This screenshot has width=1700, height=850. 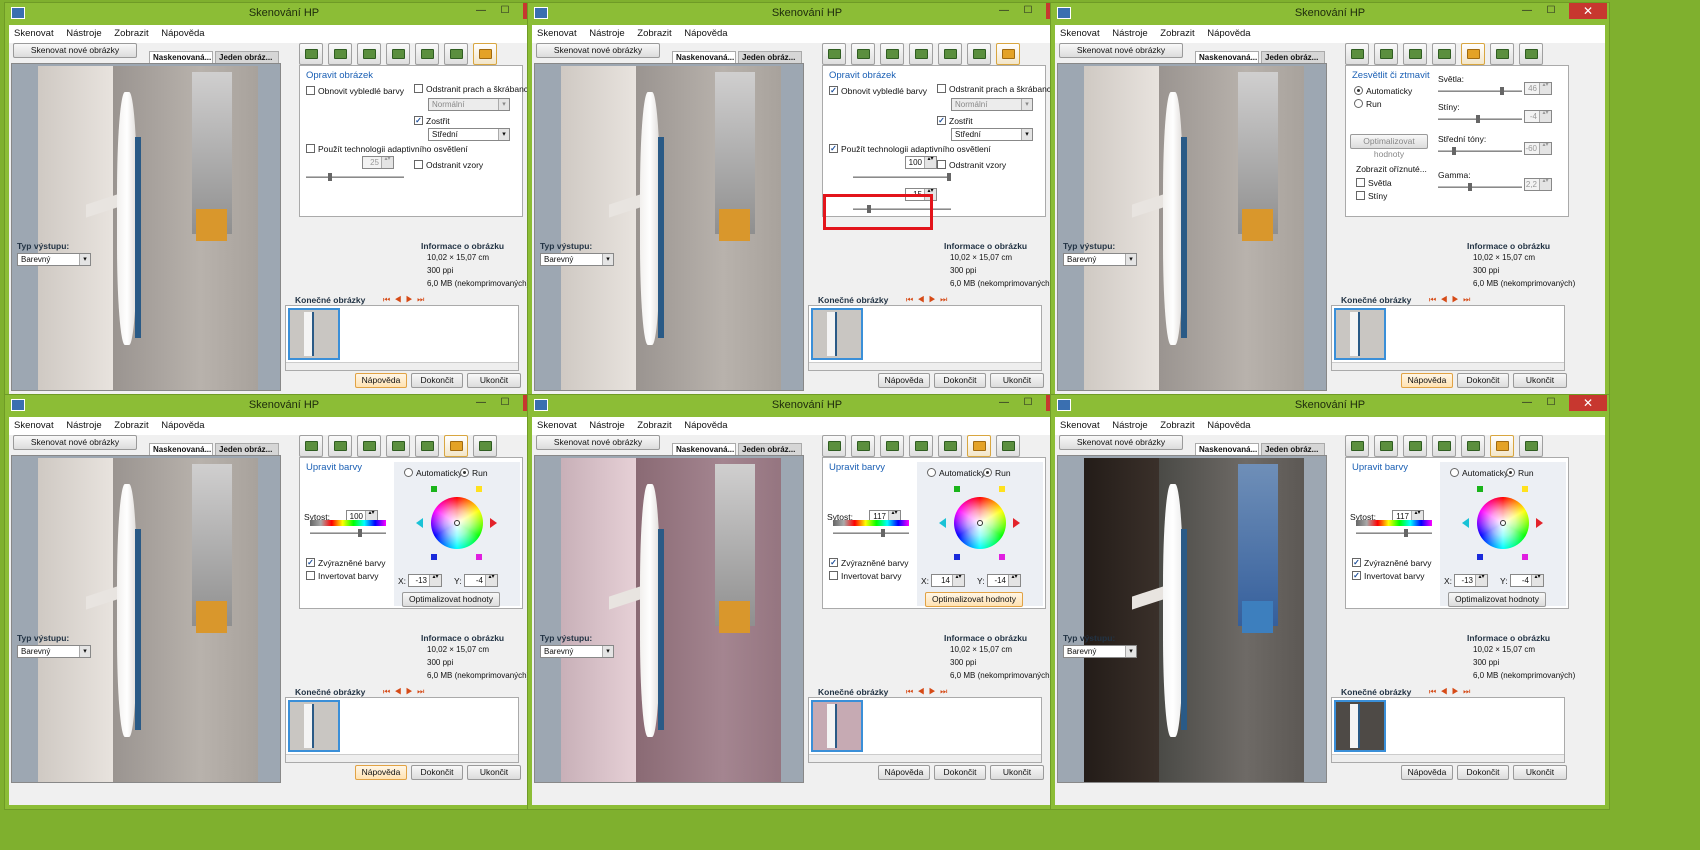 I want to click on clip-highlights-checkbox, so click(x=1360, y=182).